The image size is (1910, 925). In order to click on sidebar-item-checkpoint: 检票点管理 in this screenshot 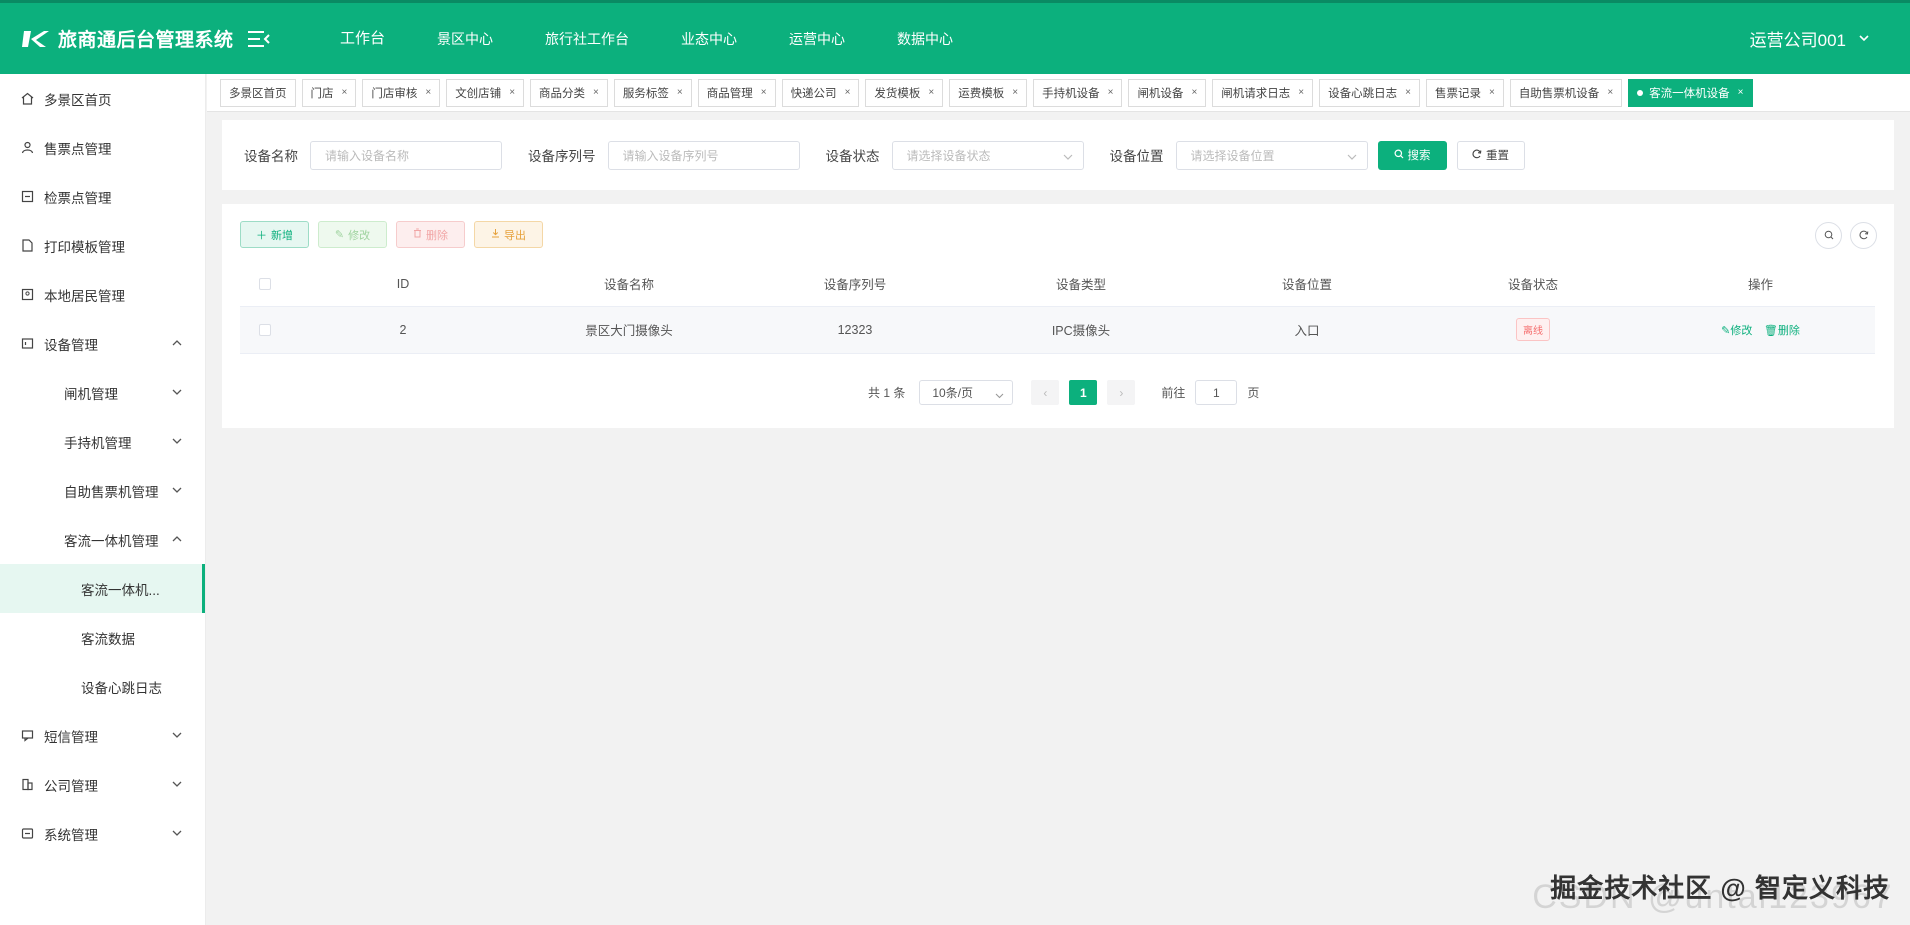, I will do `click(102, 196)`.